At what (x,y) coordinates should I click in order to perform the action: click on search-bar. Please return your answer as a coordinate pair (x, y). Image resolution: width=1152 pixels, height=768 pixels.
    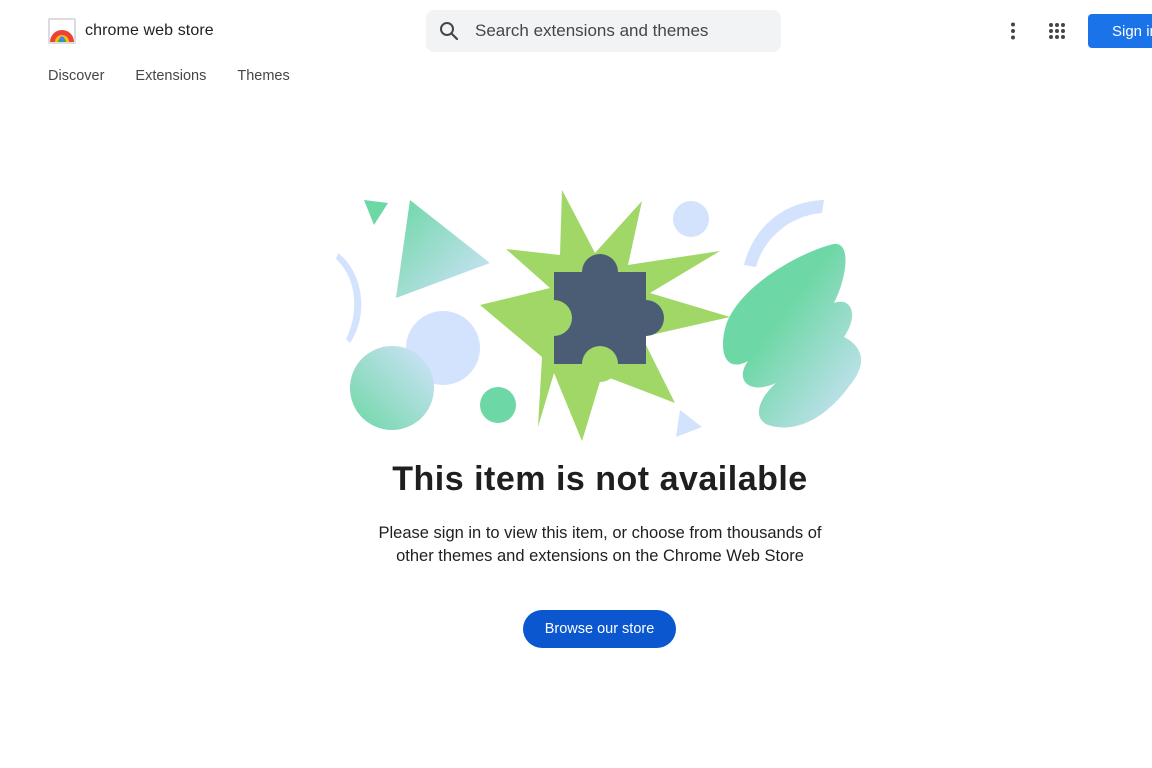
    Looking at the image, I should click on (603, 31).